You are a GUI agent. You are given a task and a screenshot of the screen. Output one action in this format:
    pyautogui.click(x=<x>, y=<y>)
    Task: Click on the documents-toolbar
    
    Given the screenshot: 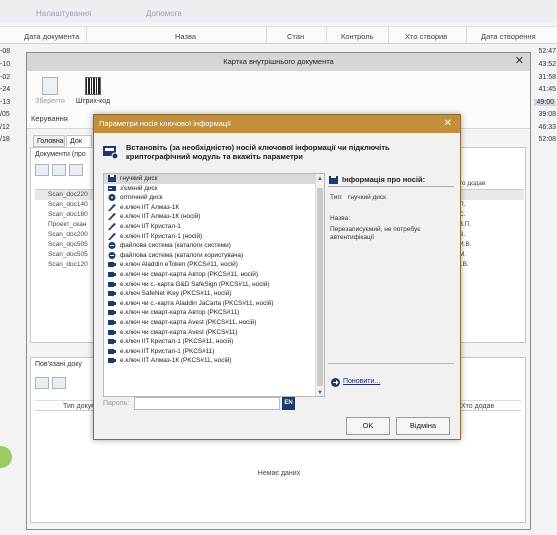 What is the action you would take?
    pyautogui.click(x=60, y=171)
    